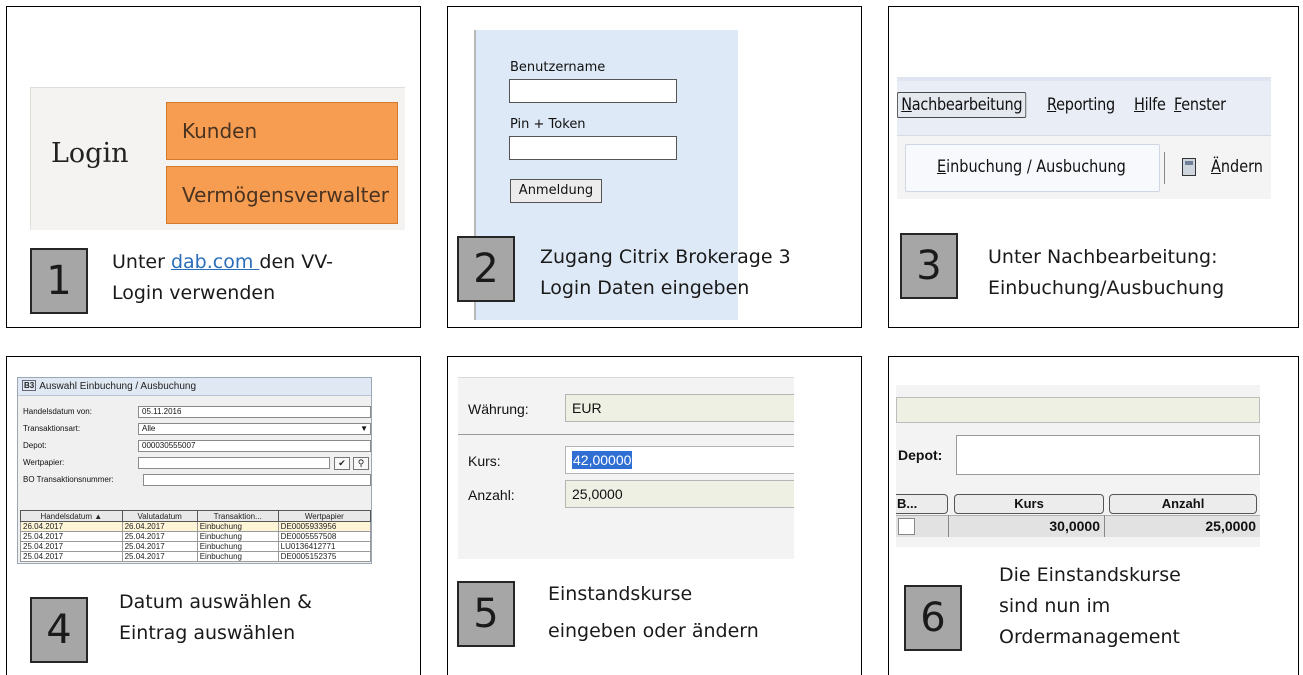 The width and height of the screenshot is (1303, 675). I want to click on username-field, so click(593, 91).